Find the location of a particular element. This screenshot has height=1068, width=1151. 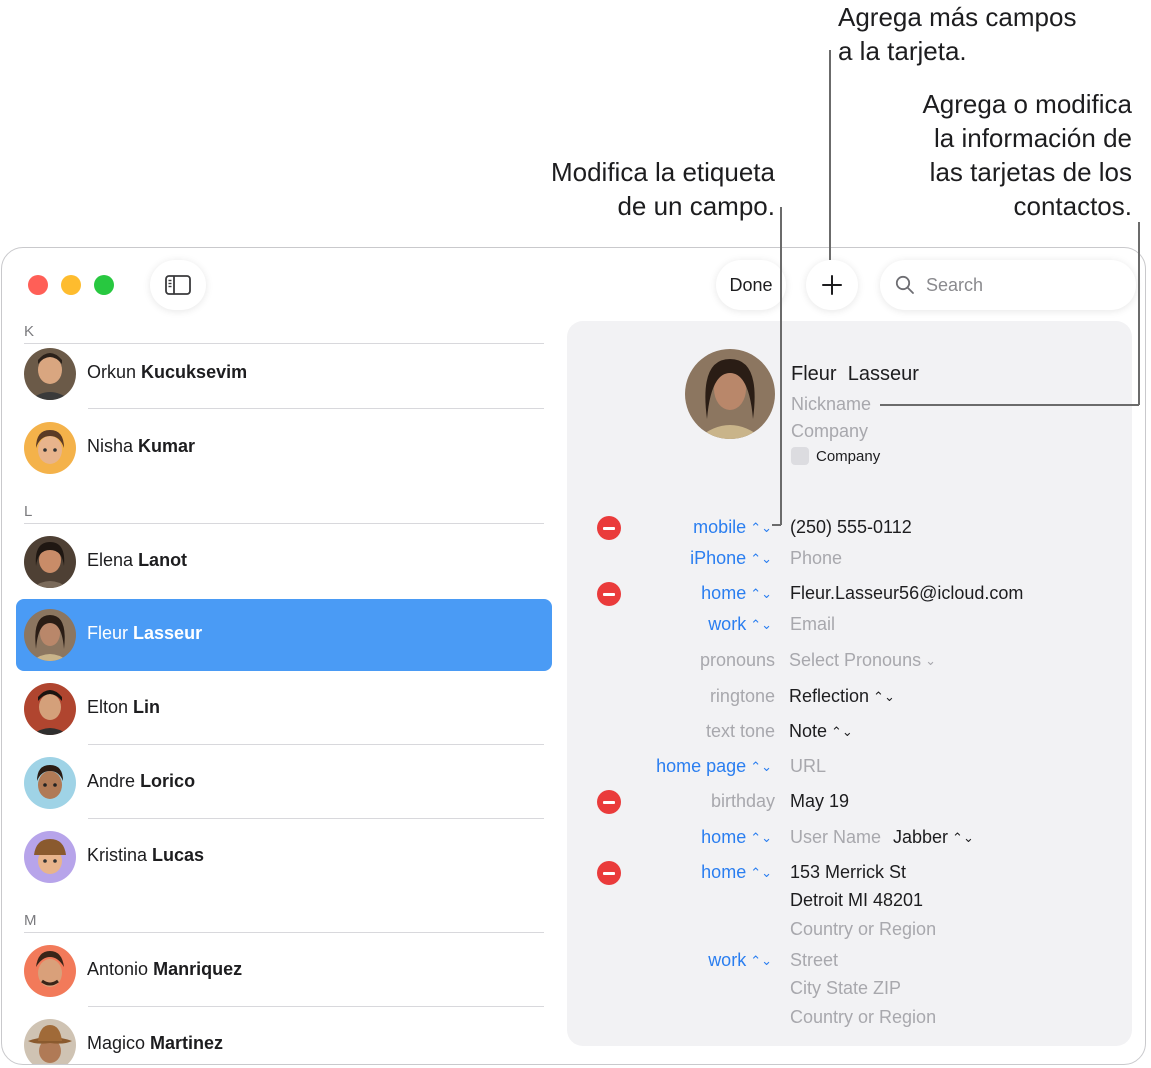

address-home-label-popup: home ⌃⌄ is located at coordinates (672, 872).